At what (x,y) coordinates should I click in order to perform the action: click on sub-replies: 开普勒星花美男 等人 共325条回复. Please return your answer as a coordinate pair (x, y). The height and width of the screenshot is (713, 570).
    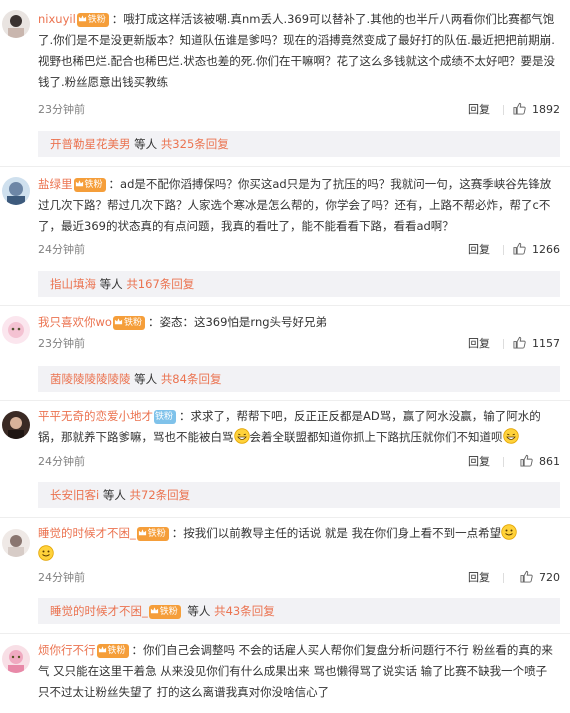
    Looking at the image, I should click on (299, 144).